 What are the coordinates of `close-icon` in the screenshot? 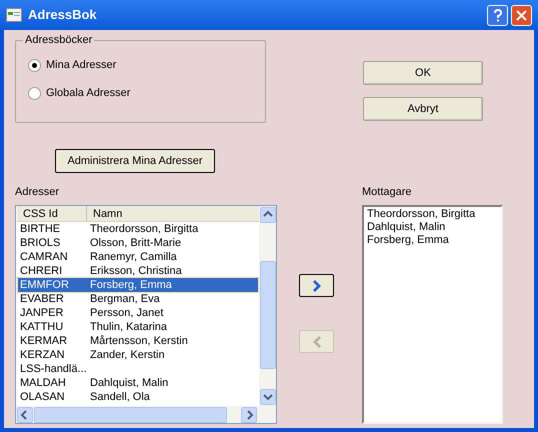 It's located at (521, 15).